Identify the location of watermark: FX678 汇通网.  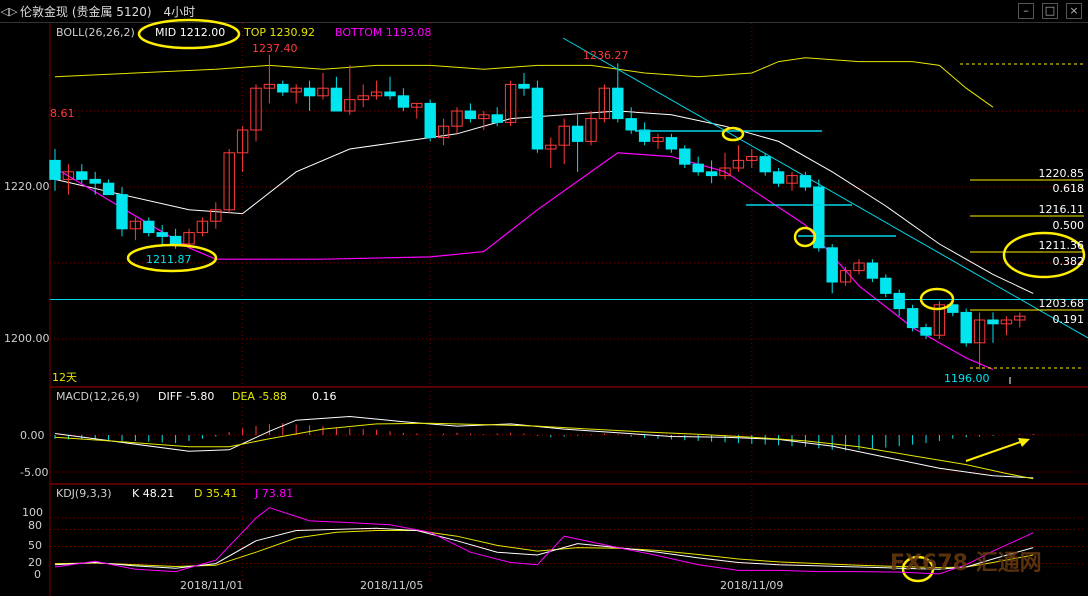
(966, 563).